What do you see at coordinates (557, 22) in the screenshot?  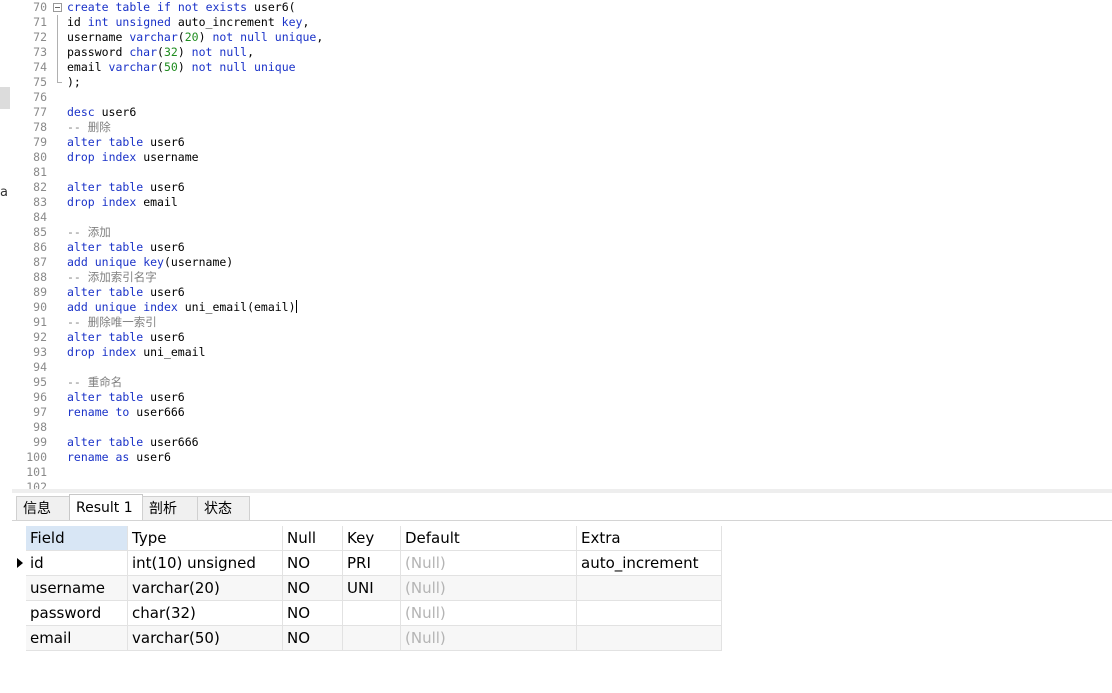 I see `code-line: 71 id int unsigned auto_increment key,` at bounding box center [557, 22].